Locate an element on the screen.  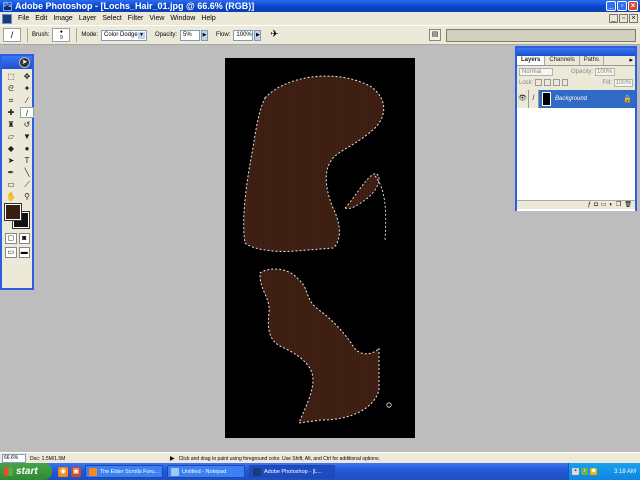
play-arrow-icon: ▶ is located at coordinates (172, 458).